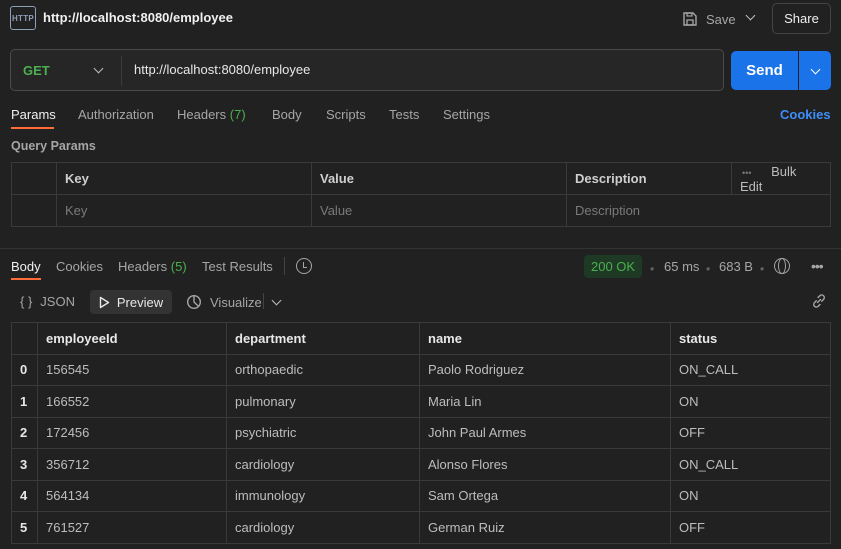  What do you see at coordinates (439, 210) in the screenshot?
I see `value-input: Value` at bounding box center [439, 210].